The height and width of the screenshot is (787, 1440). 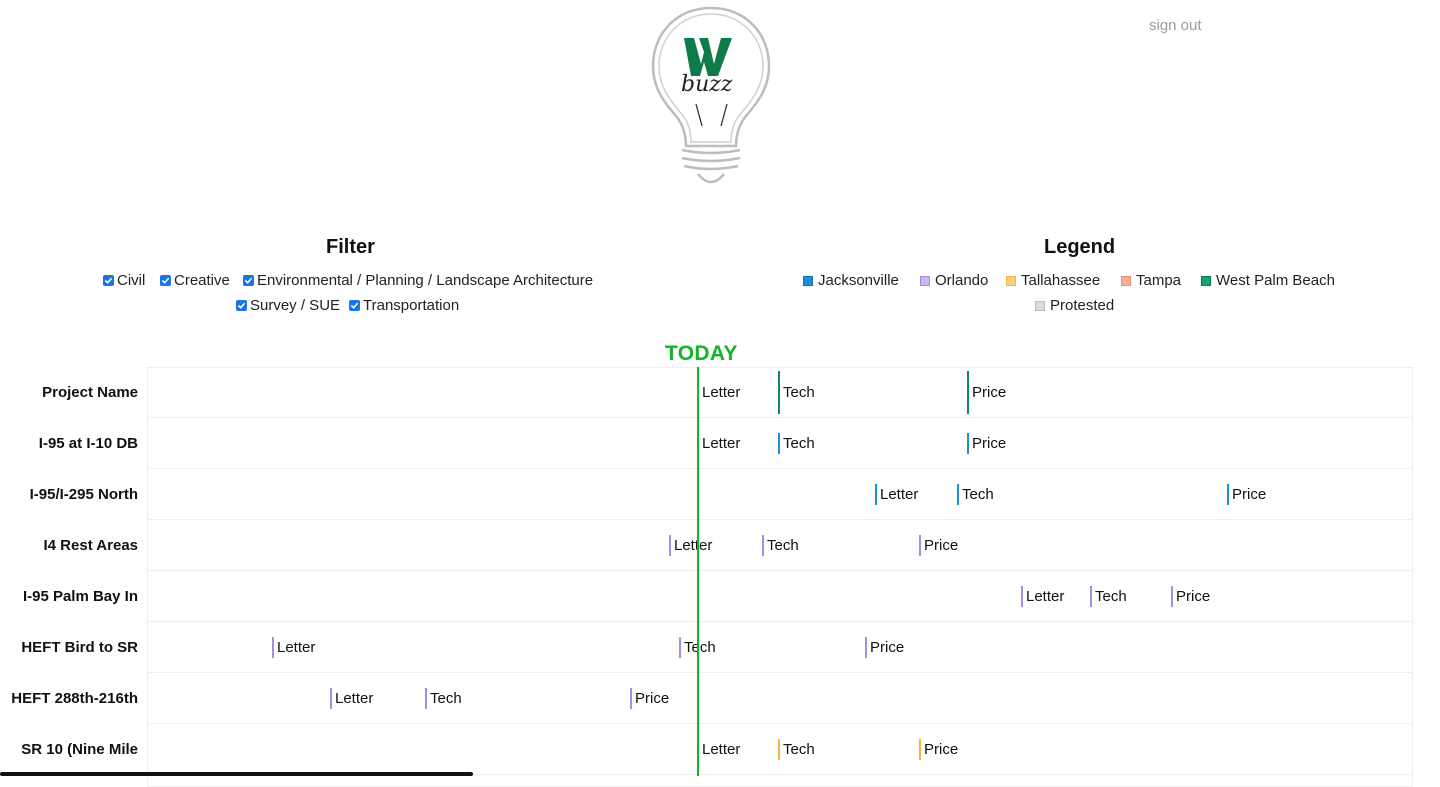 I want to click on timeline-row: Project Name Letter Tech Price, so click(x=720, y=392).